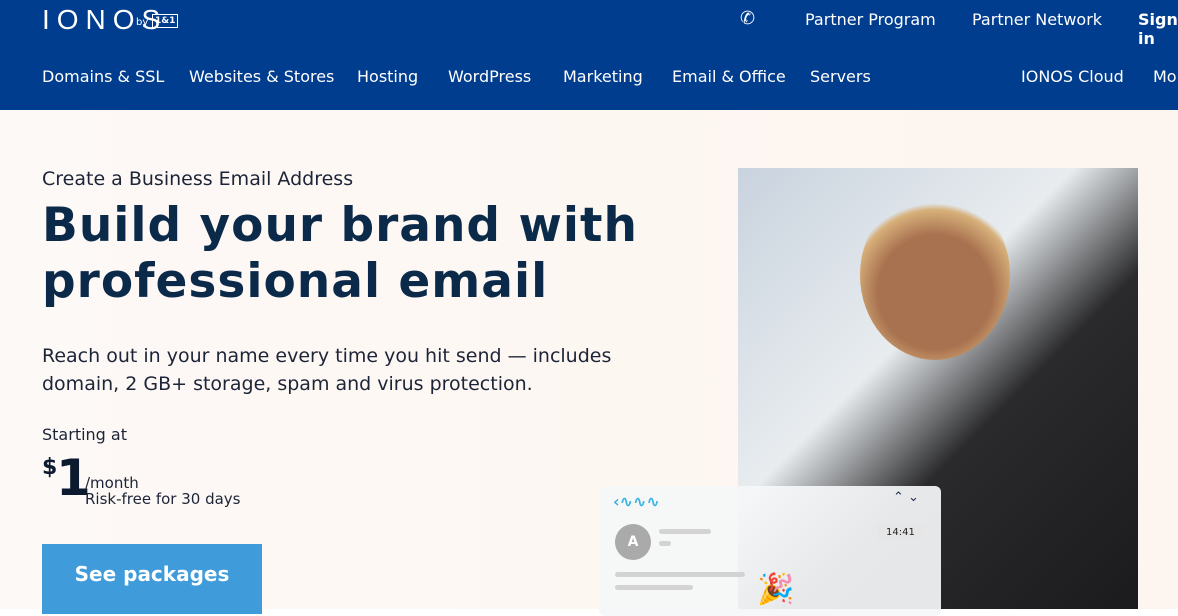 This screenshot has width=1178, height=616. Describe the element at coordinates (163, 499) in the screenshot. I see `risk-free: Risk-free for 30 days` at that location.